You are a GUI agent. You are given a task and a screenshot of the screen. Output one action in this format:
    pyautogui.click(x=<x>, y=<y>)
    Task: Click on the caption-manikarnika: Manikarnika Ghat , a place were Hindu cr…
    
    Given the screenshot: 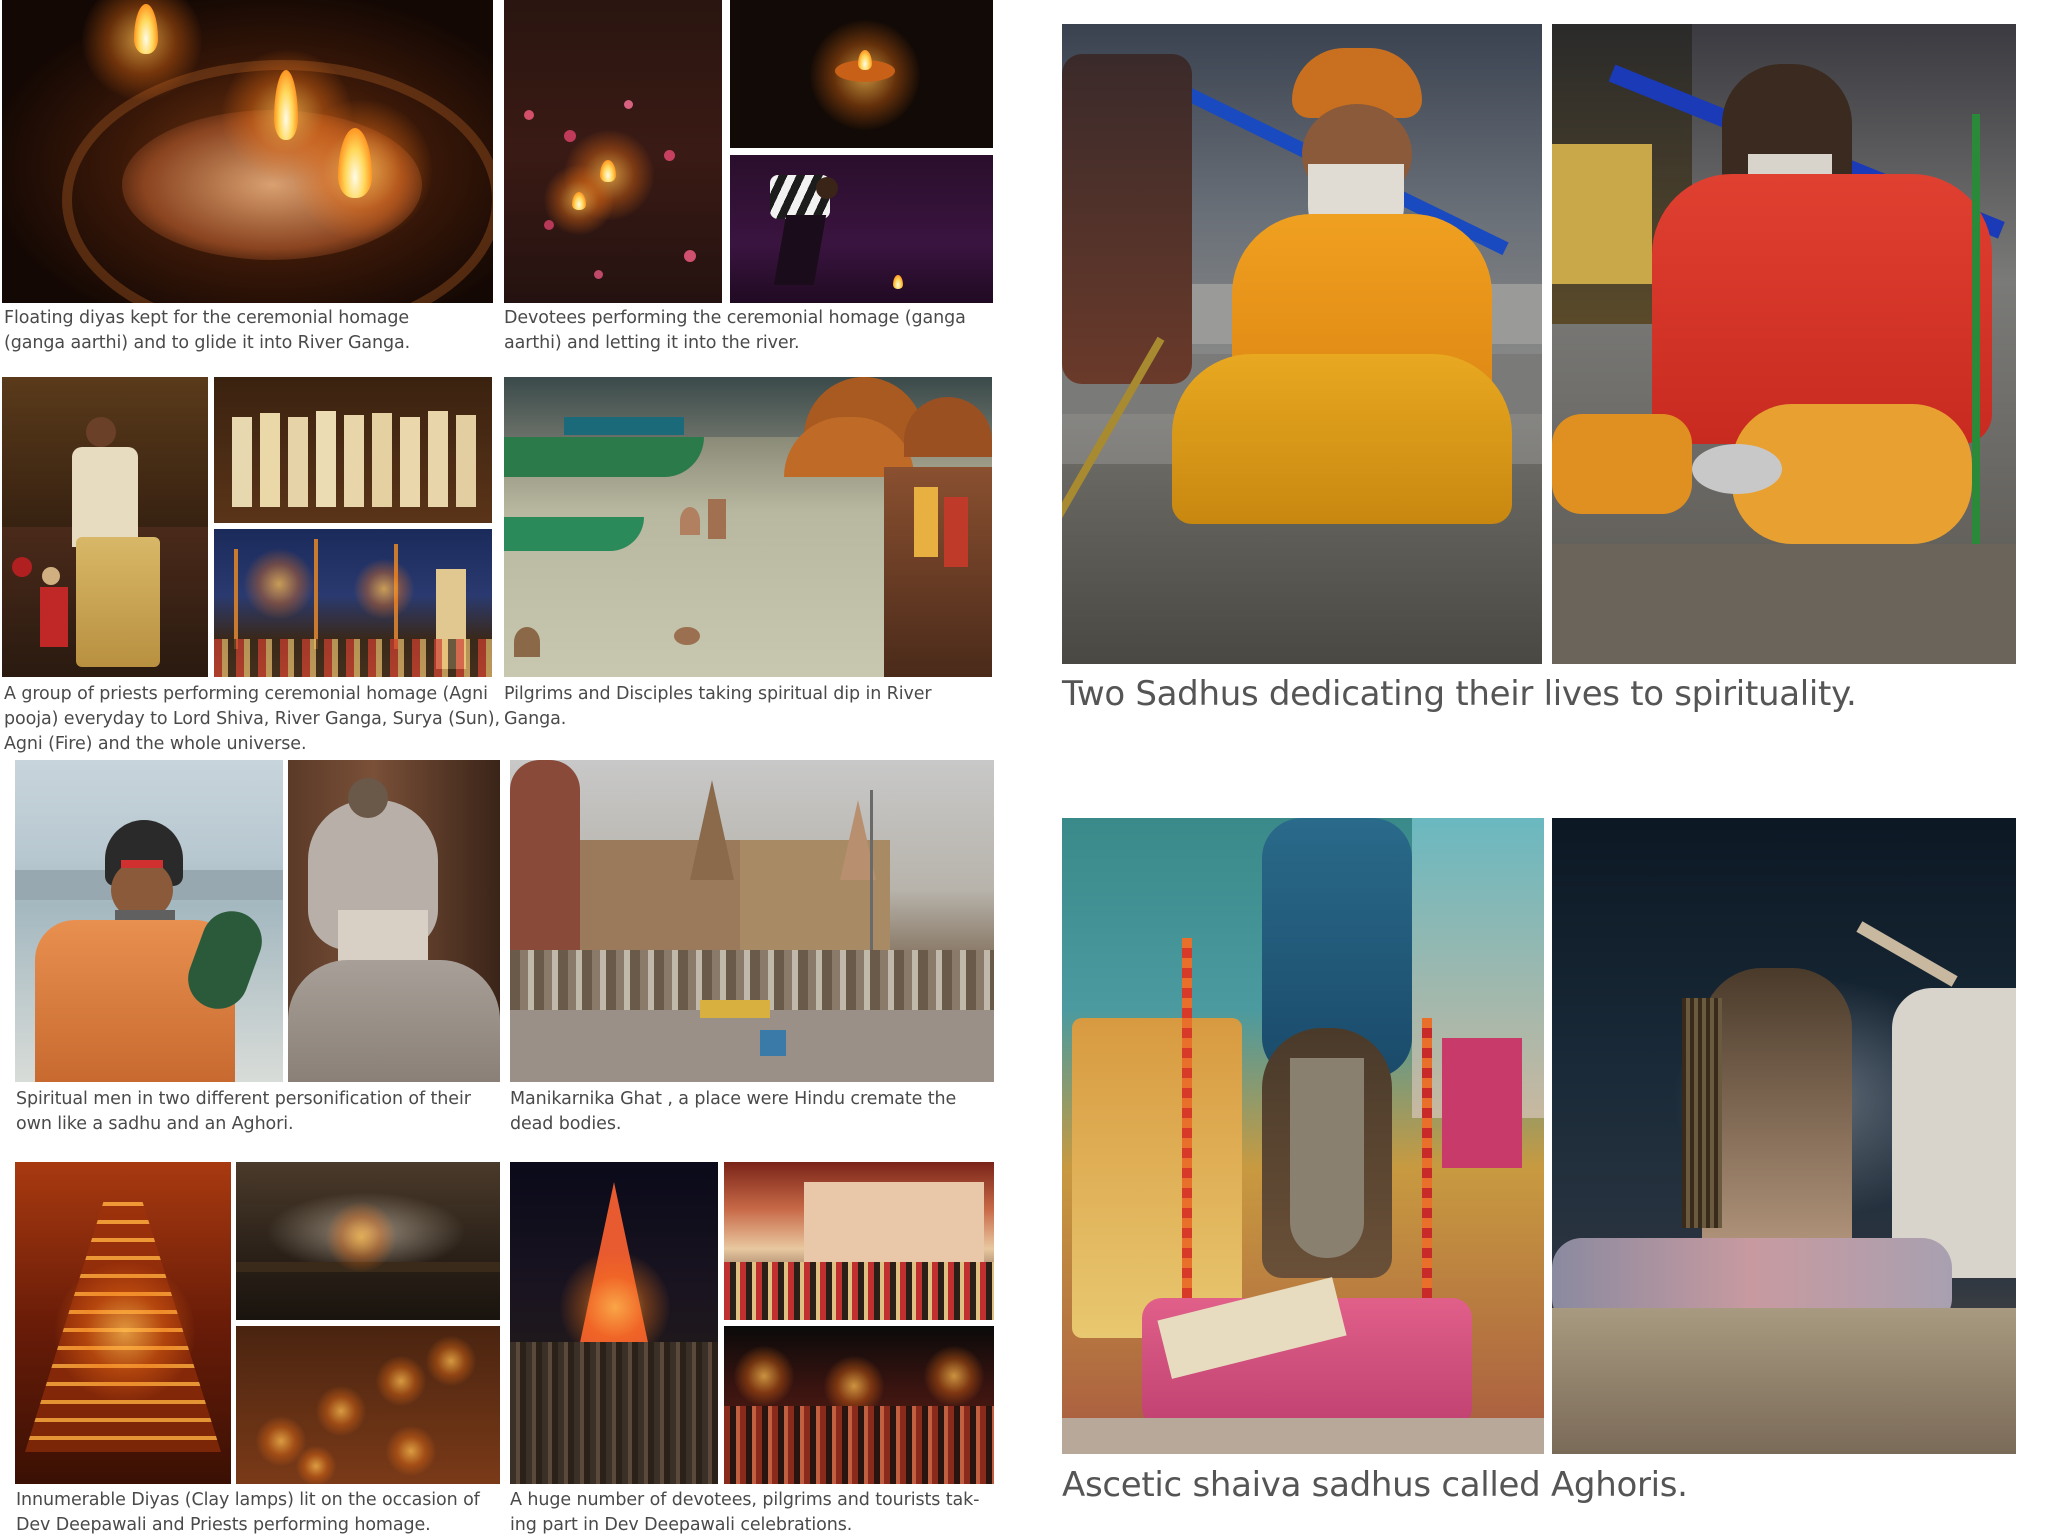 What is the action you would take?
    pyautogui.click(x=733, y=1111)
    